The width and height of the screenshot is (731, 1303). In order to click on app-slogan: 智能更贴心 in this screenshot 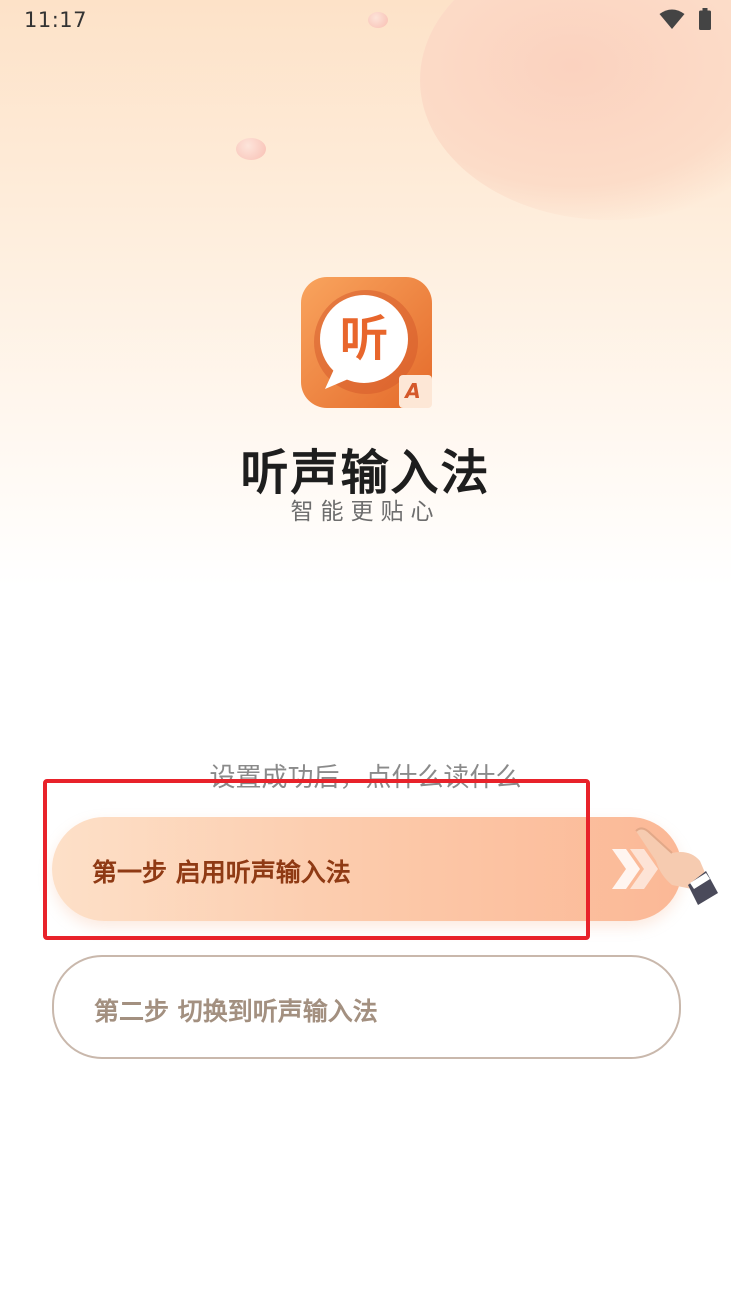, I will do `click(365, 512)`.